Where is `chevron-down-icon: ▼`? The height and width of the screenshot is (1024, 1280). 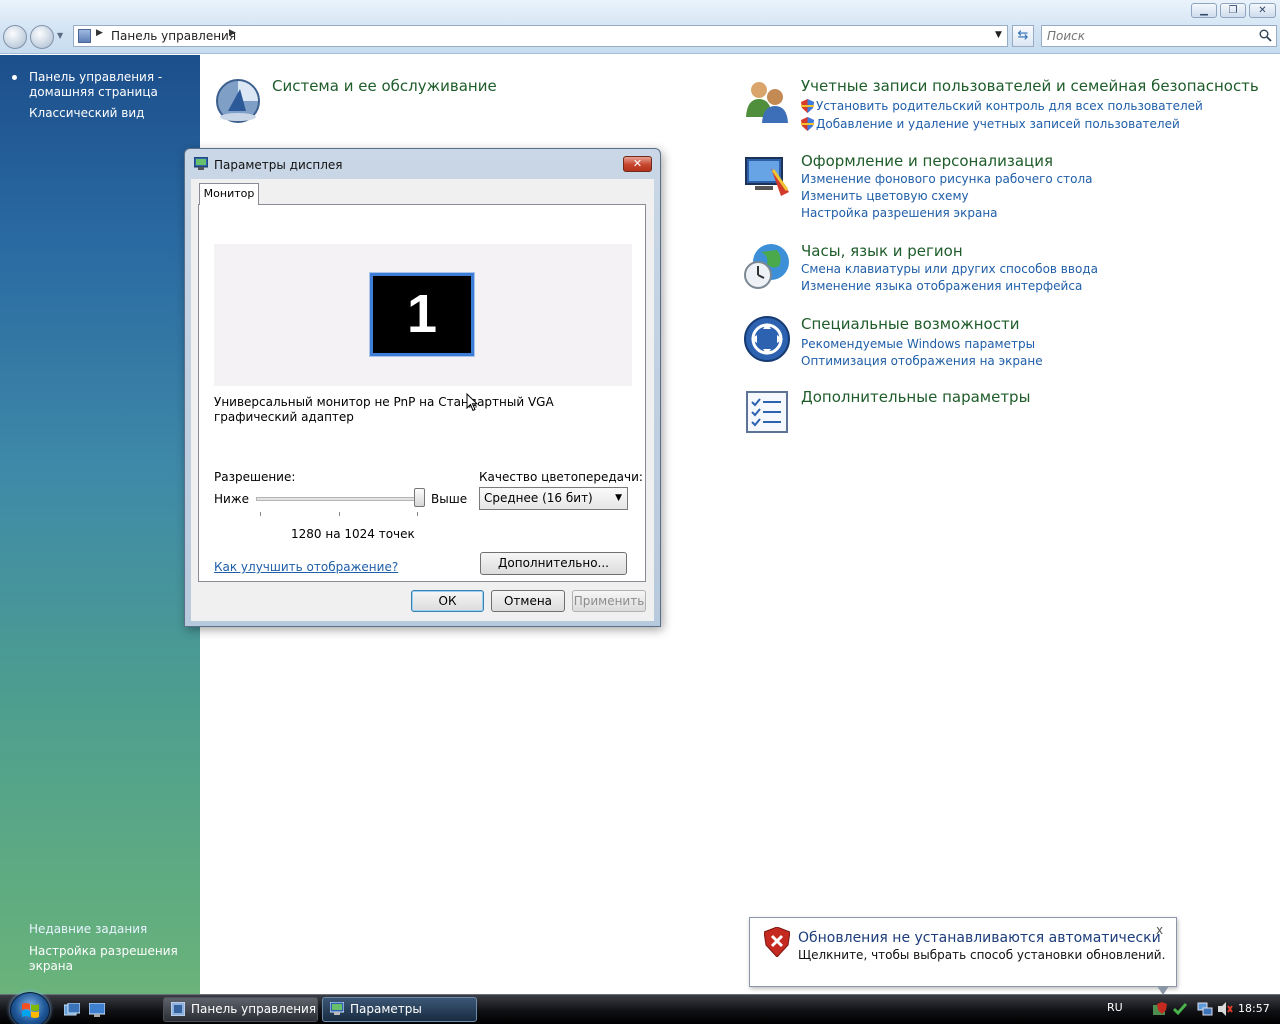
chevron-down-icon: ▼ is located at coordinates (618, 498).